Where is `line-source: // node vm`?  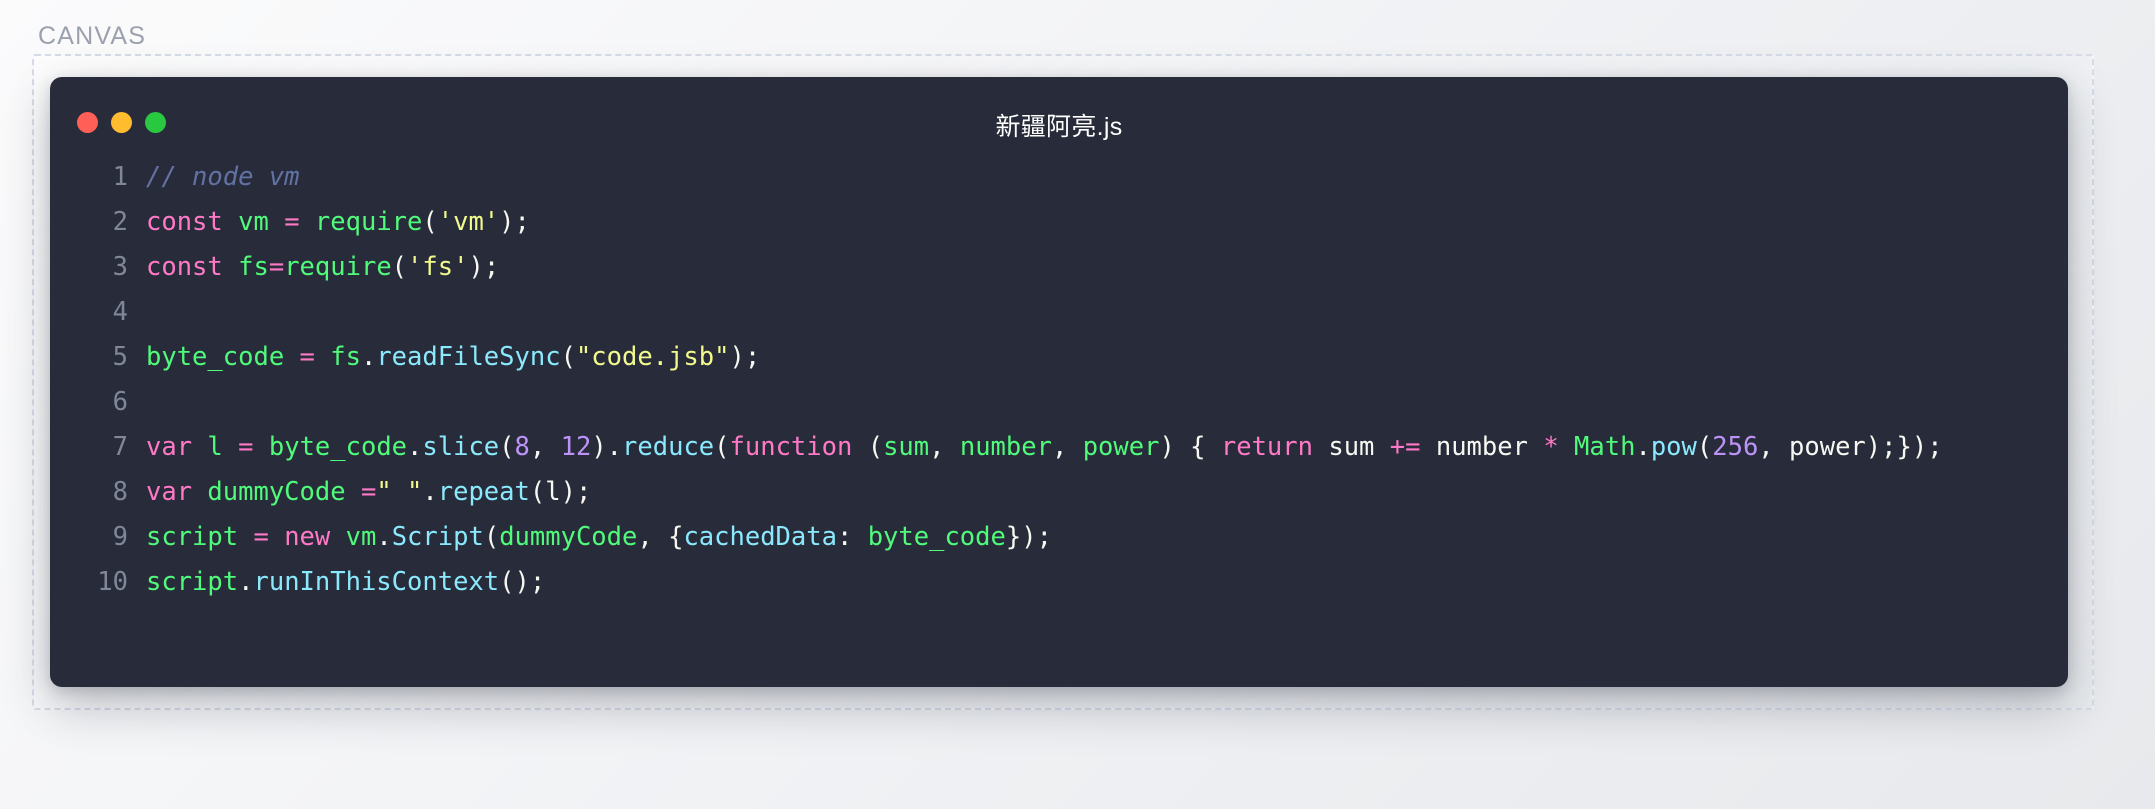
line-source: // node vm is located at coordinates (223, 177).